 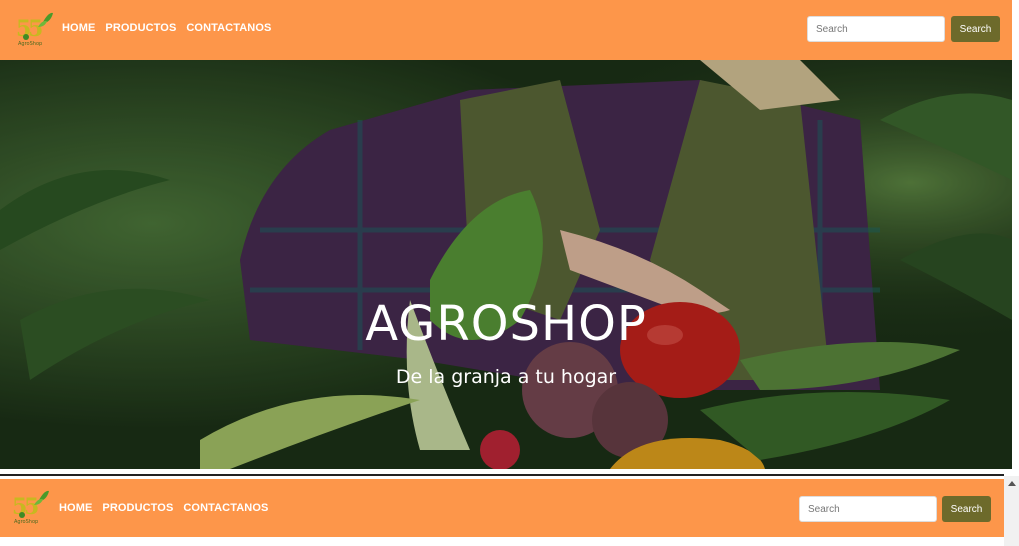 I want to click on scrollbar, so click(x=1011, y=511).